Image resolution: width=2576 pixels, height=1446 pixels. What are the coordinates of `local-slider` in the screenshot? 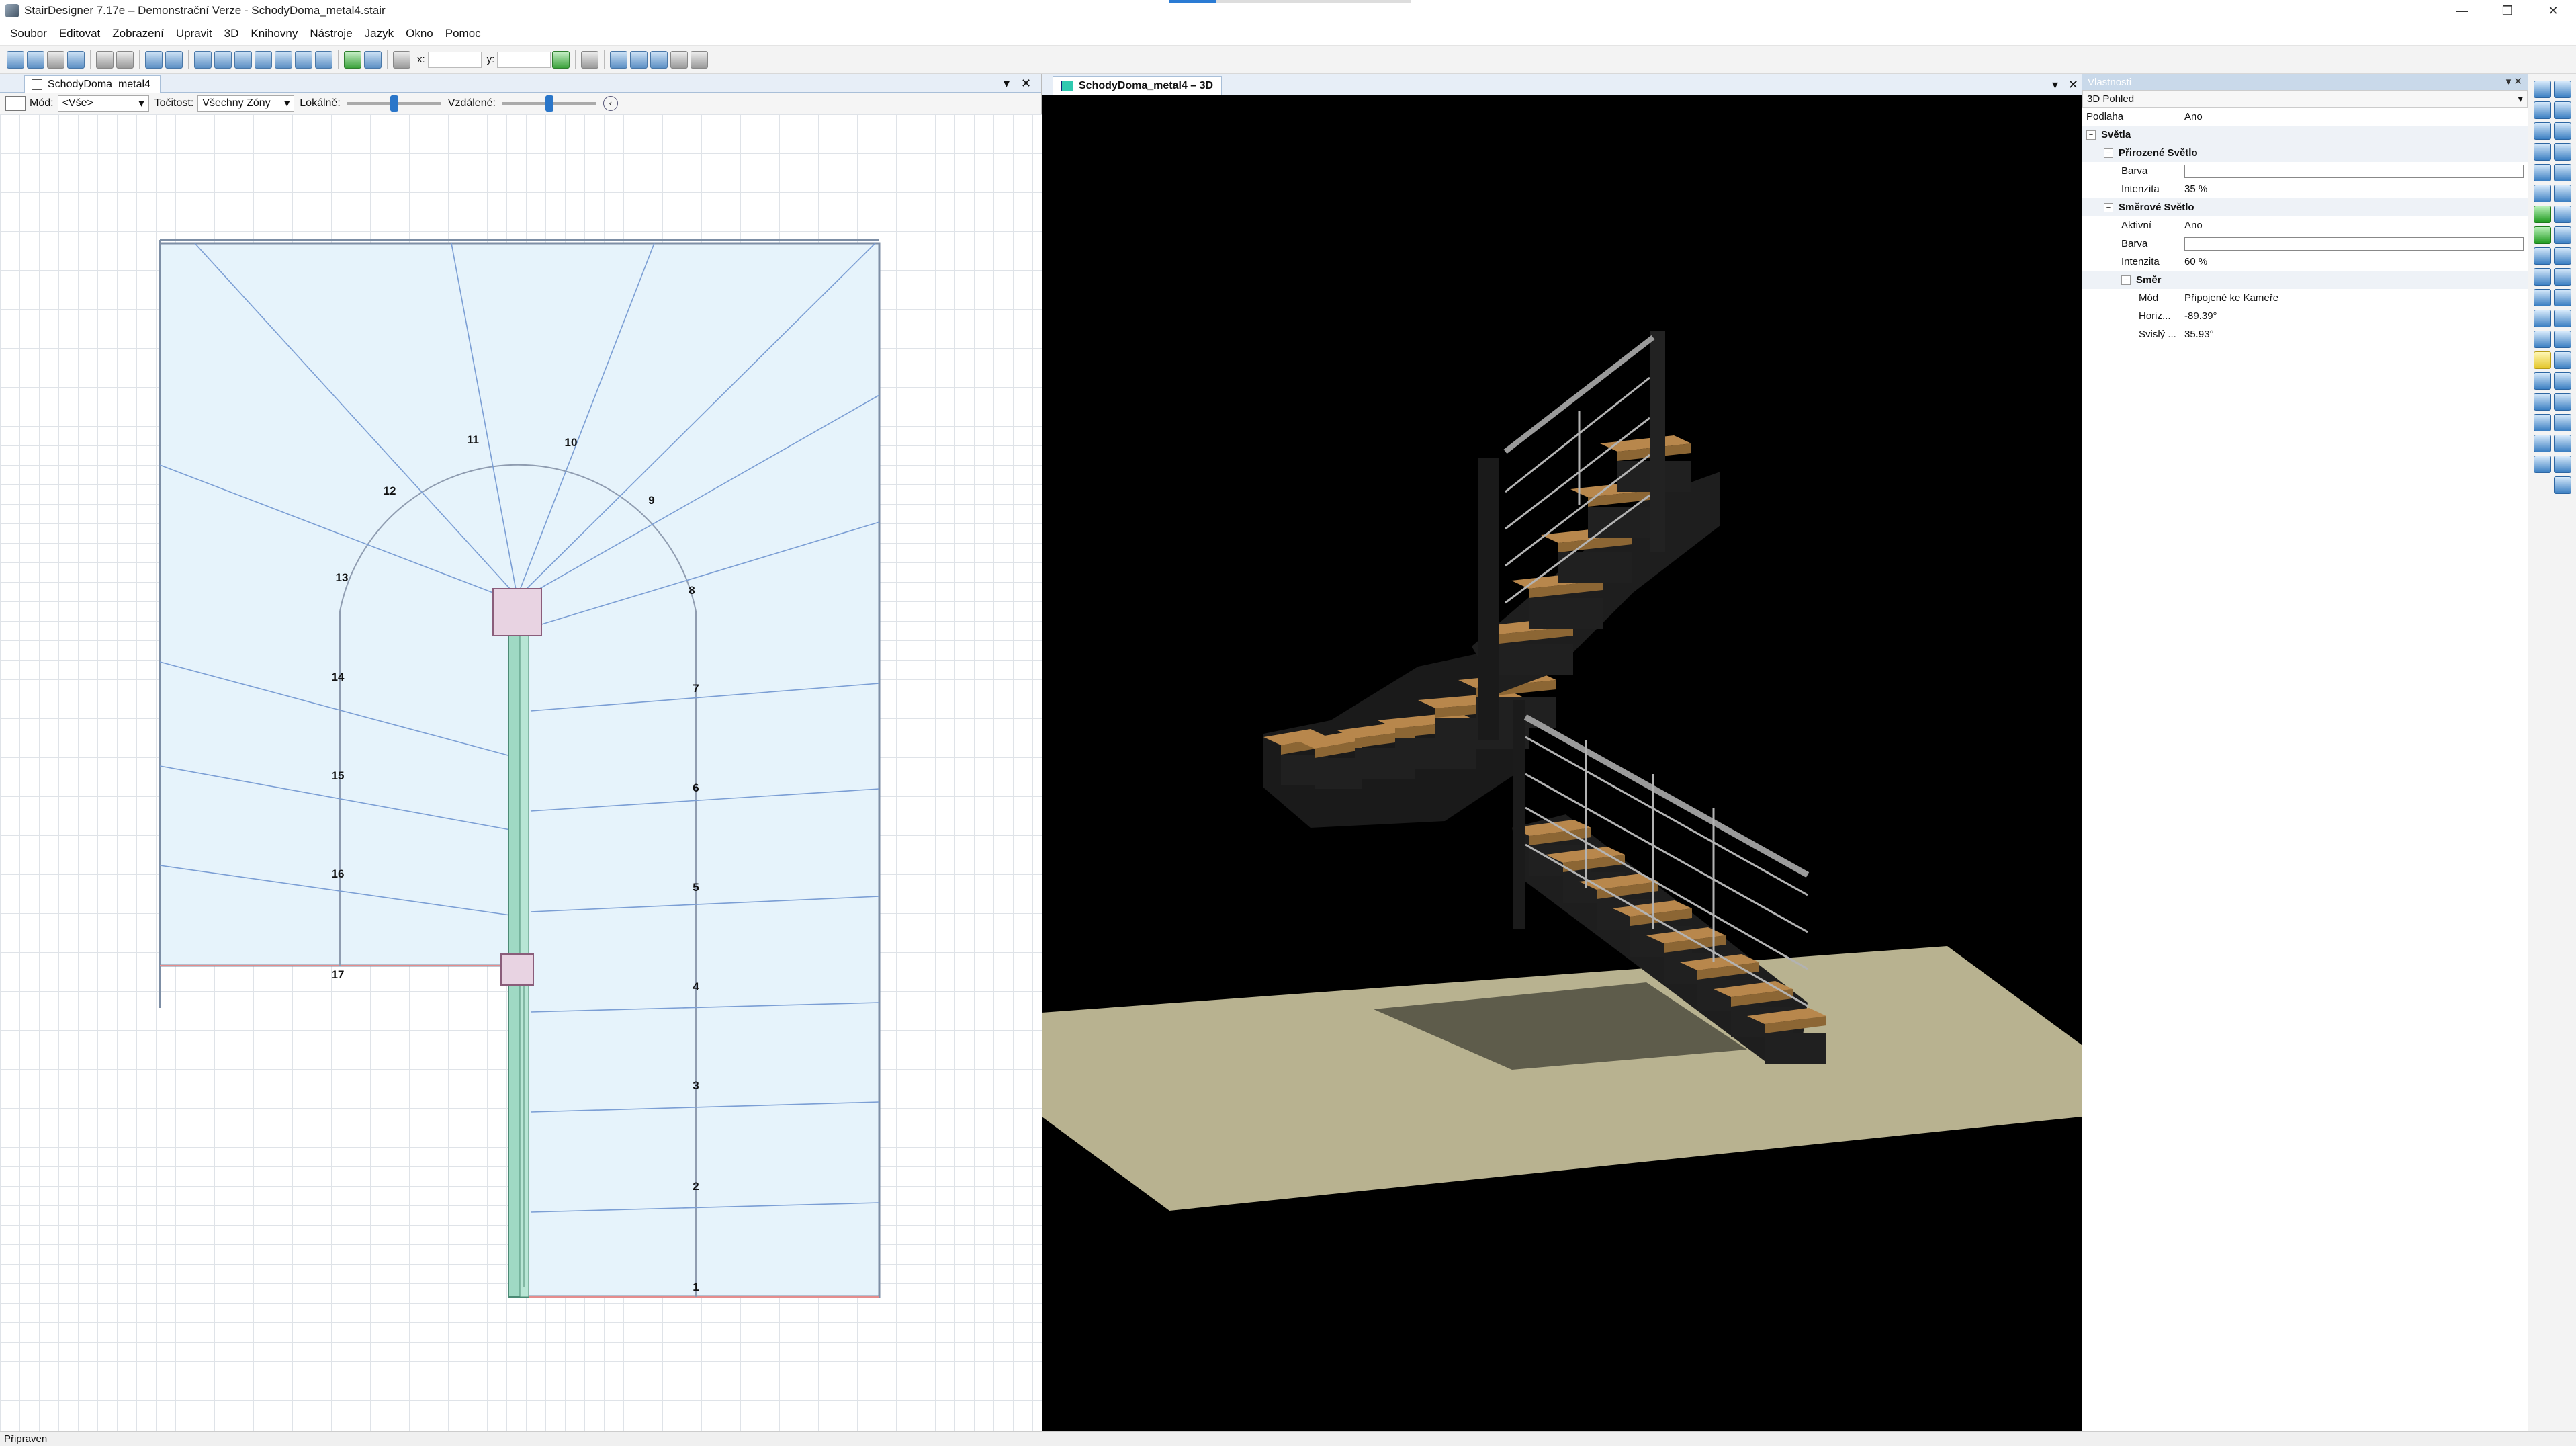 It's located at (394, 103).